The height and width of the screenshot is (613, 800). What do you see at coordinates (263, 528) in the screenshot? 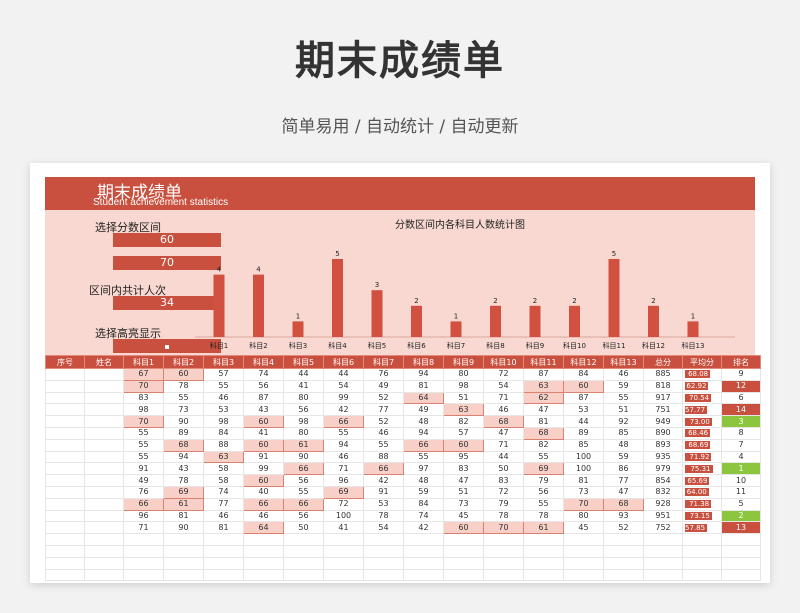
I see `score-cell: 64` at bounding box center [263, 528].